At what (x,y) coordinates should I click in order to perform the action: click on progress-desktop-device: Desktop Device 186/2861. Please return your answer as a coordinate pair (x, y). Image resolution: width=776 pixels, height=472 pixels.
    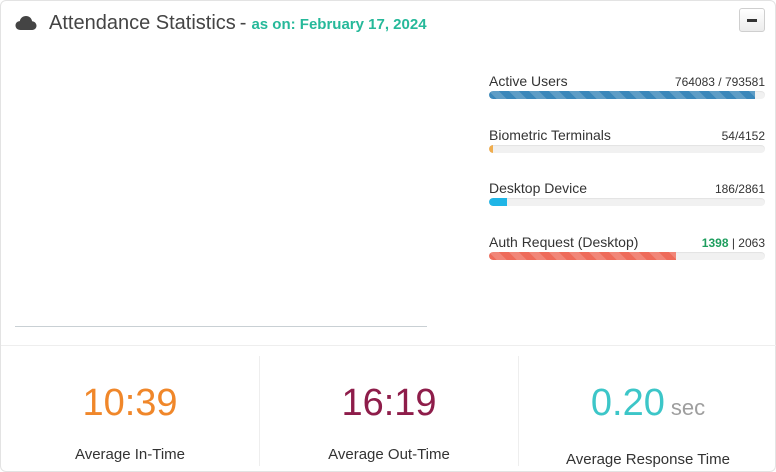
    Looking at the image, I should click on (627, 203).